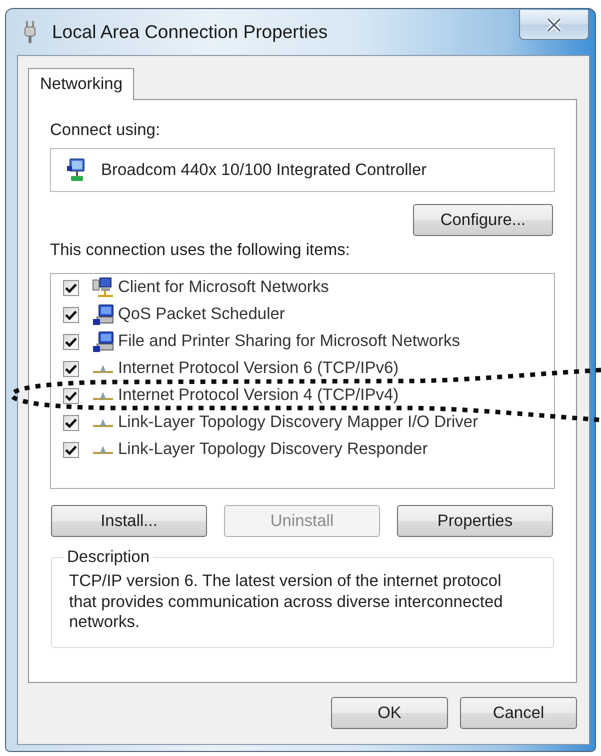  I want to click on close-button, so click(554, 25).